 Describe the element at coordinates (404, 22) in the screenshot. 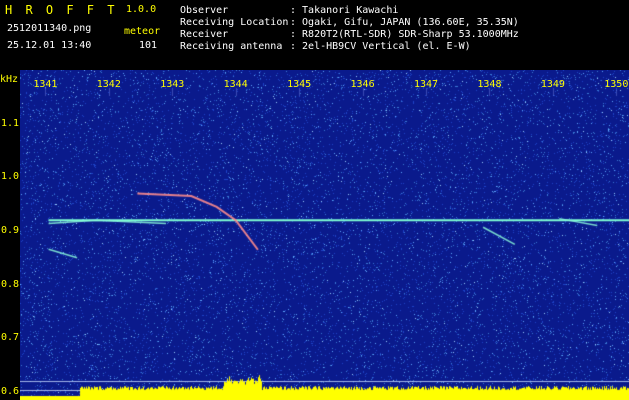

I see `info-location-value: : Ogaki, Gifu, JAPAN (136.60E, 35.35N)` at that location.